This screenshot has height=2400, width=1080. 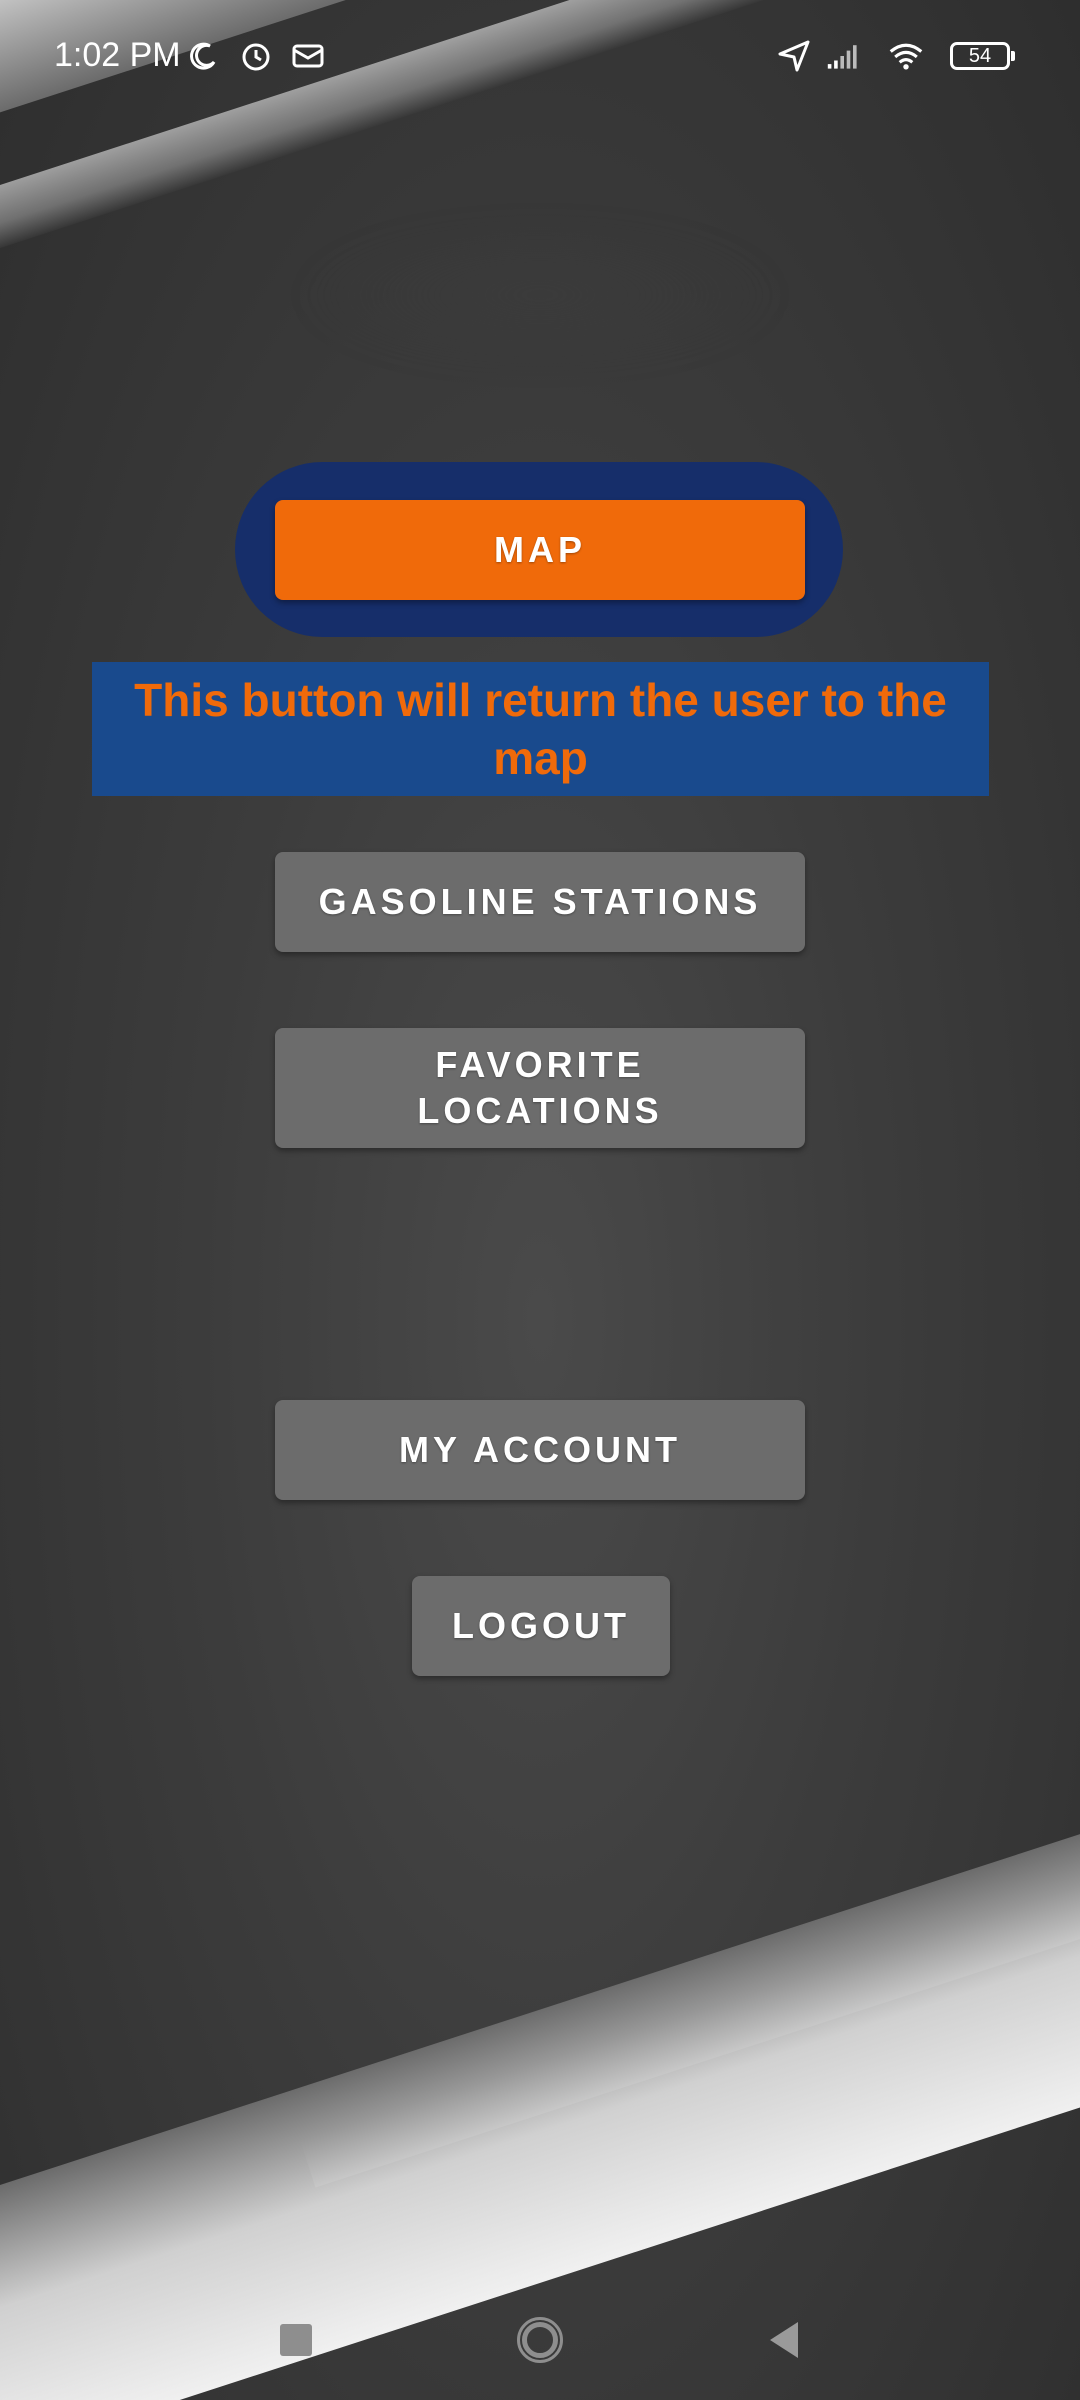 I want to click on home-circle-icon, so click(x=540, y=2340).